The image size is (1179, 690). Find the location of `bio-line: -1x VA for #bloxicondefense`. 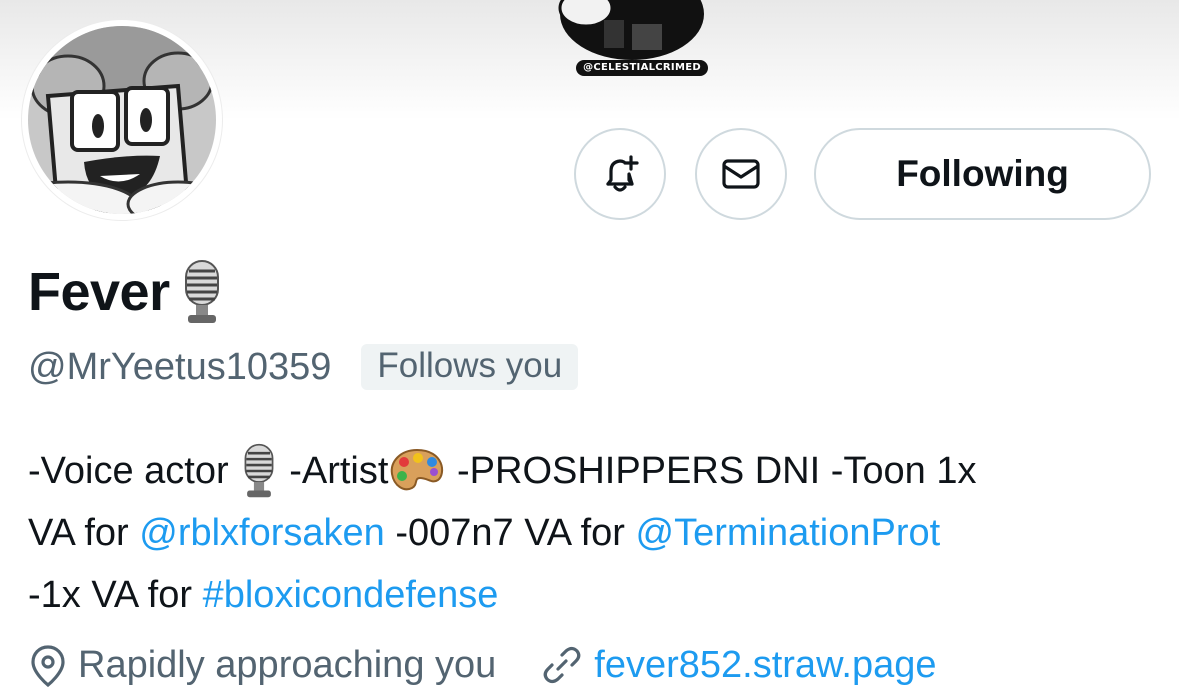

bio-line: -1x VA for #bloxicondefense is located at coordinates (593, 595).